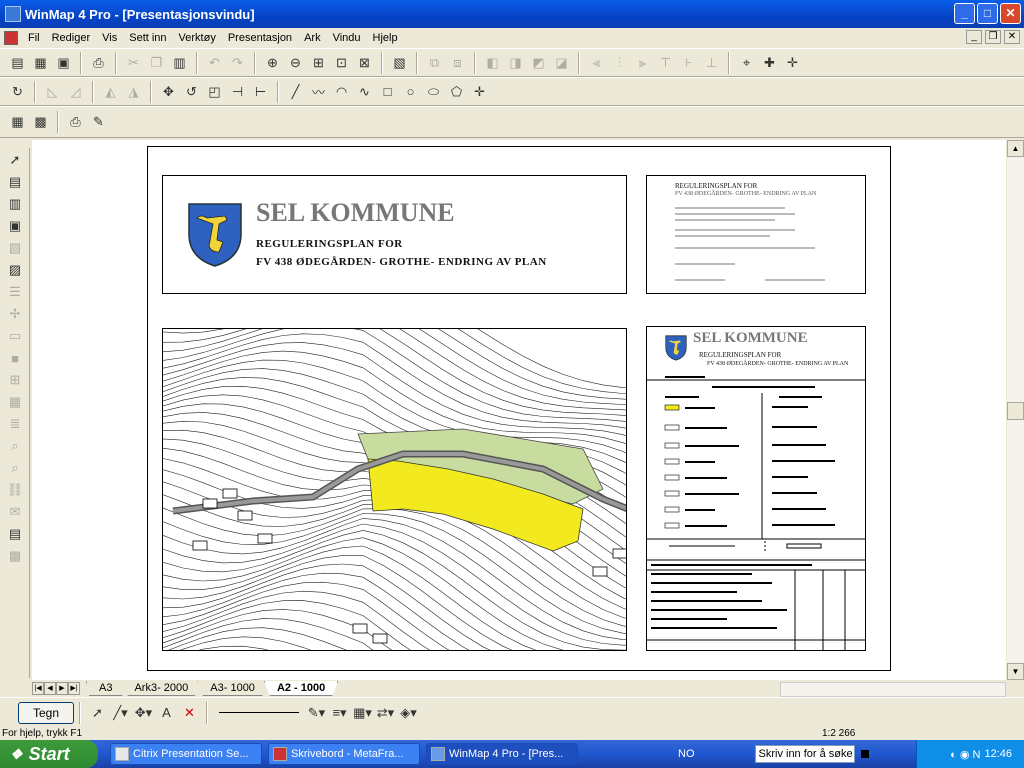 Image resolution: width=1024 pixels, height=768 pixels. Describe the element at coordinates (62, 688) in the screenshot. I see `tab-next-icon: ▶` at that location.